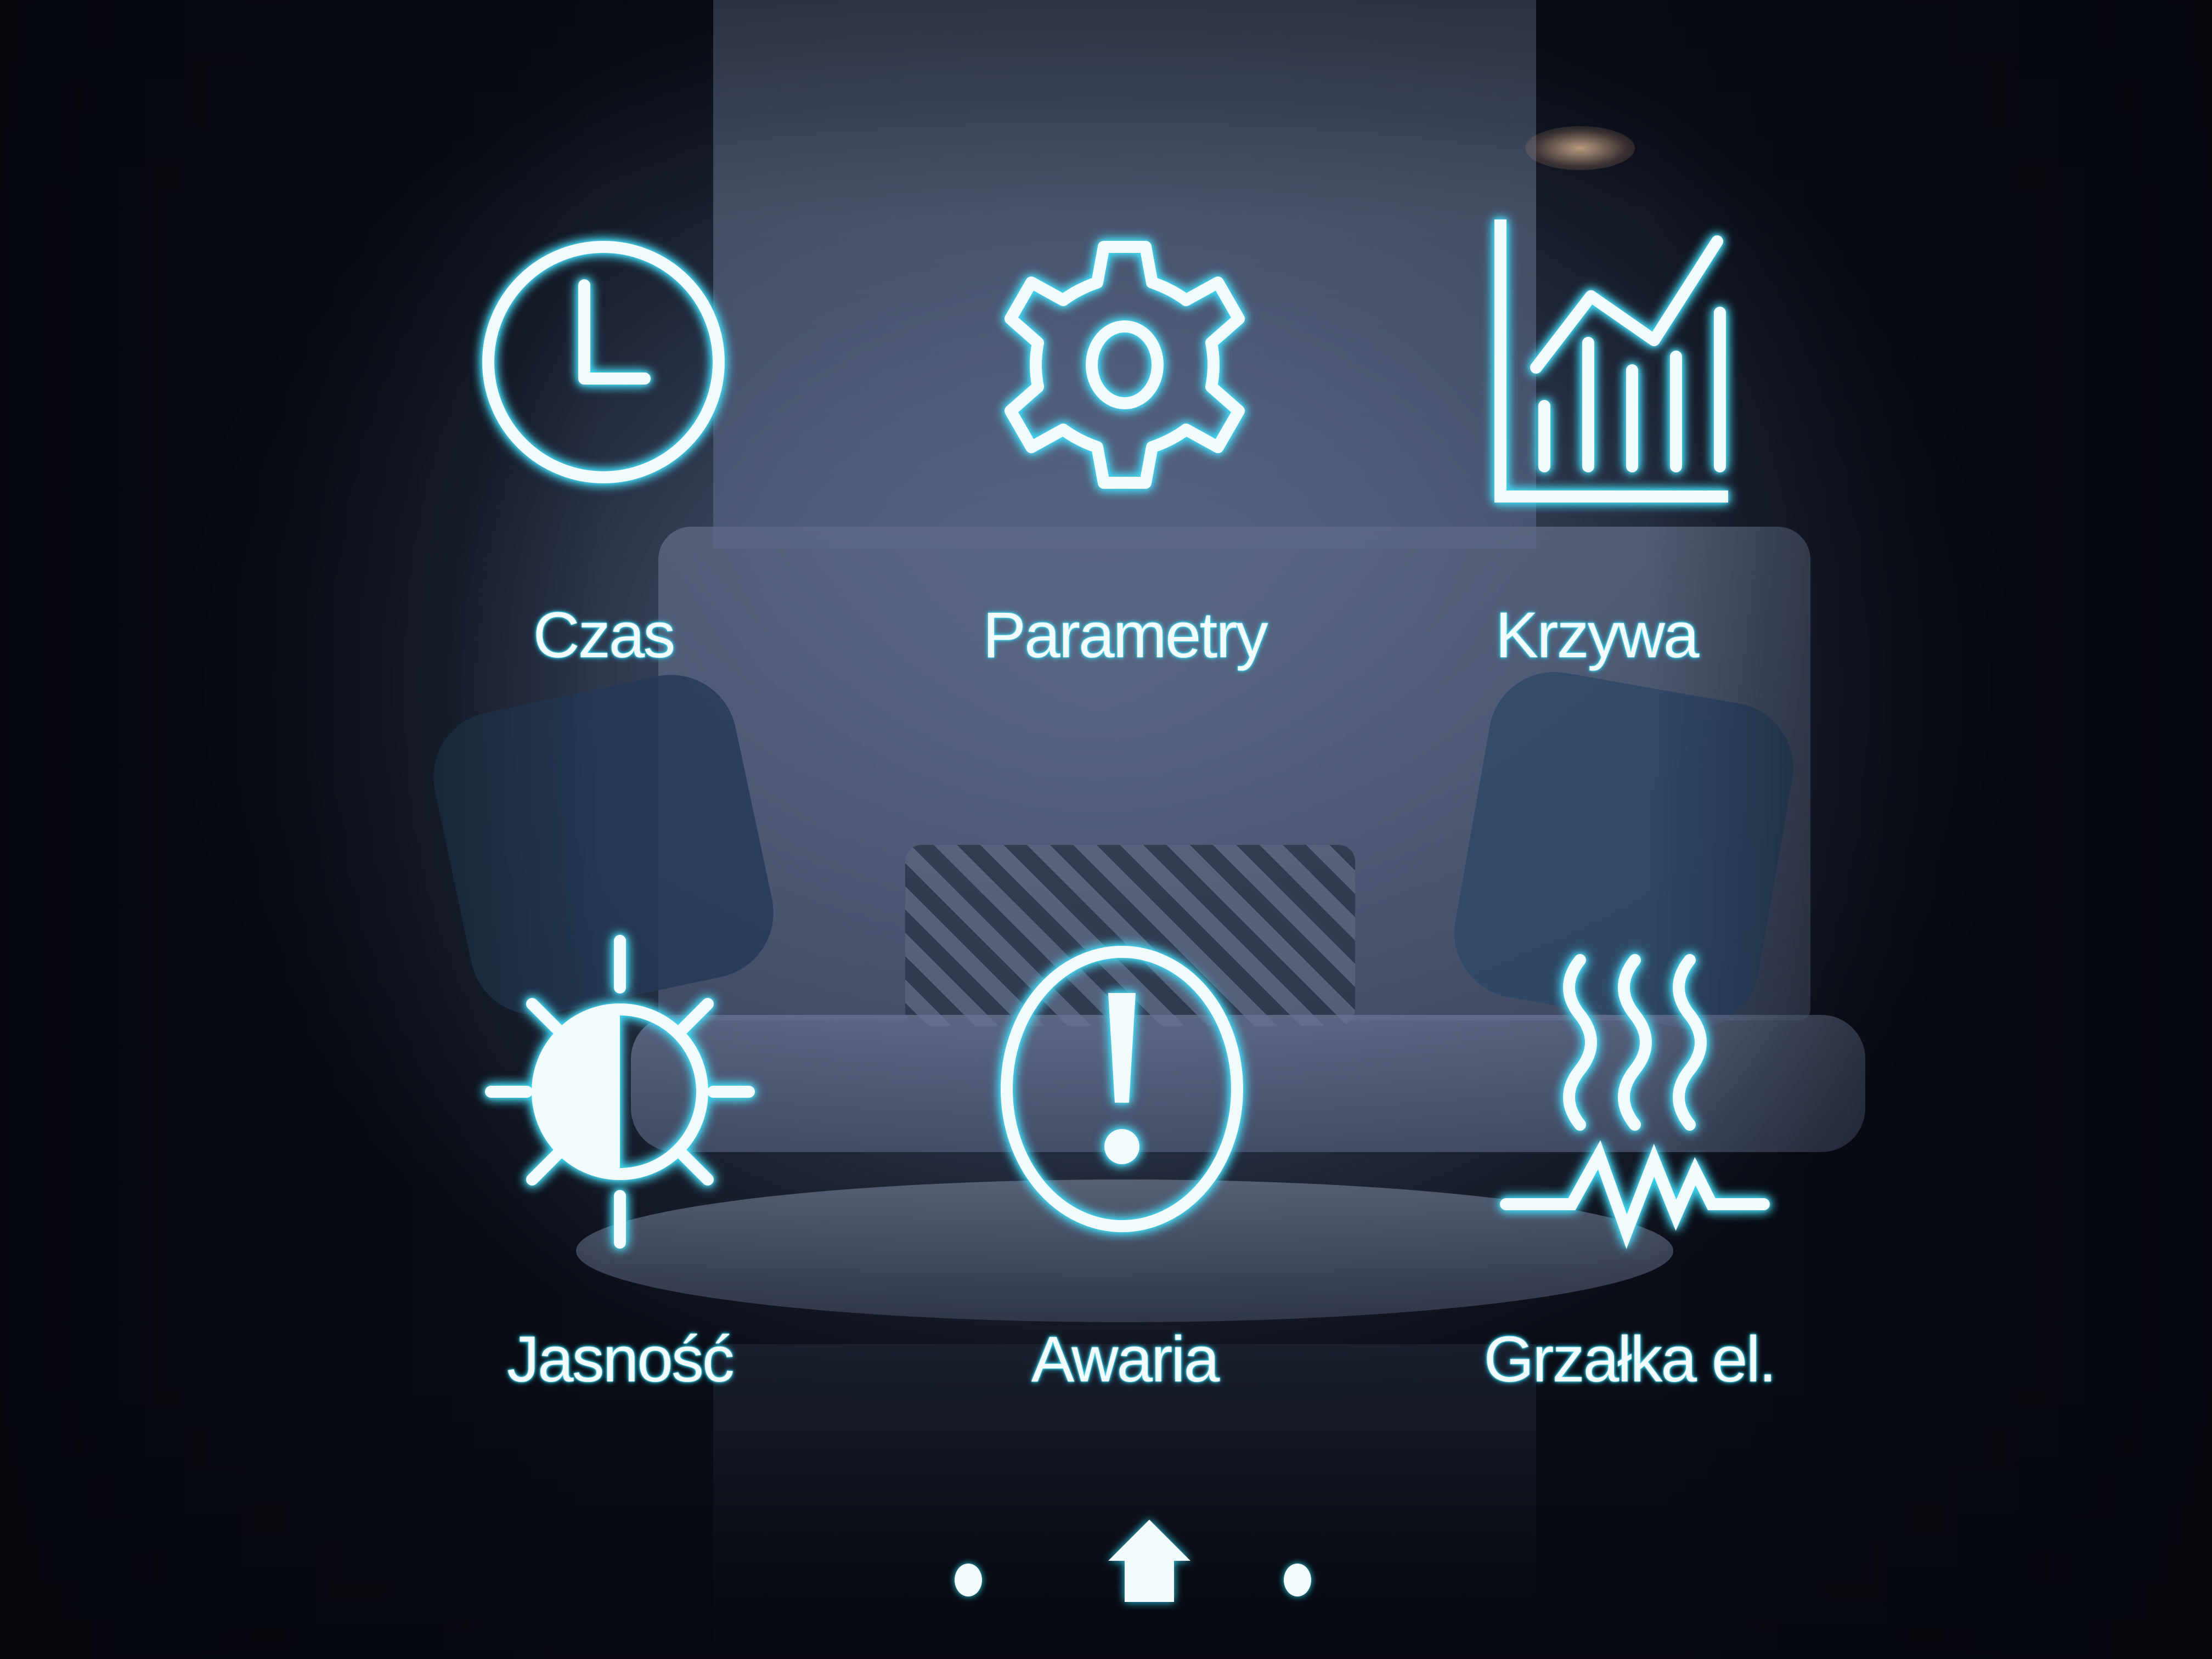 The image size is (2212, 1659). I want to click on menu-item-label: Parametry, so click(1125, 635).